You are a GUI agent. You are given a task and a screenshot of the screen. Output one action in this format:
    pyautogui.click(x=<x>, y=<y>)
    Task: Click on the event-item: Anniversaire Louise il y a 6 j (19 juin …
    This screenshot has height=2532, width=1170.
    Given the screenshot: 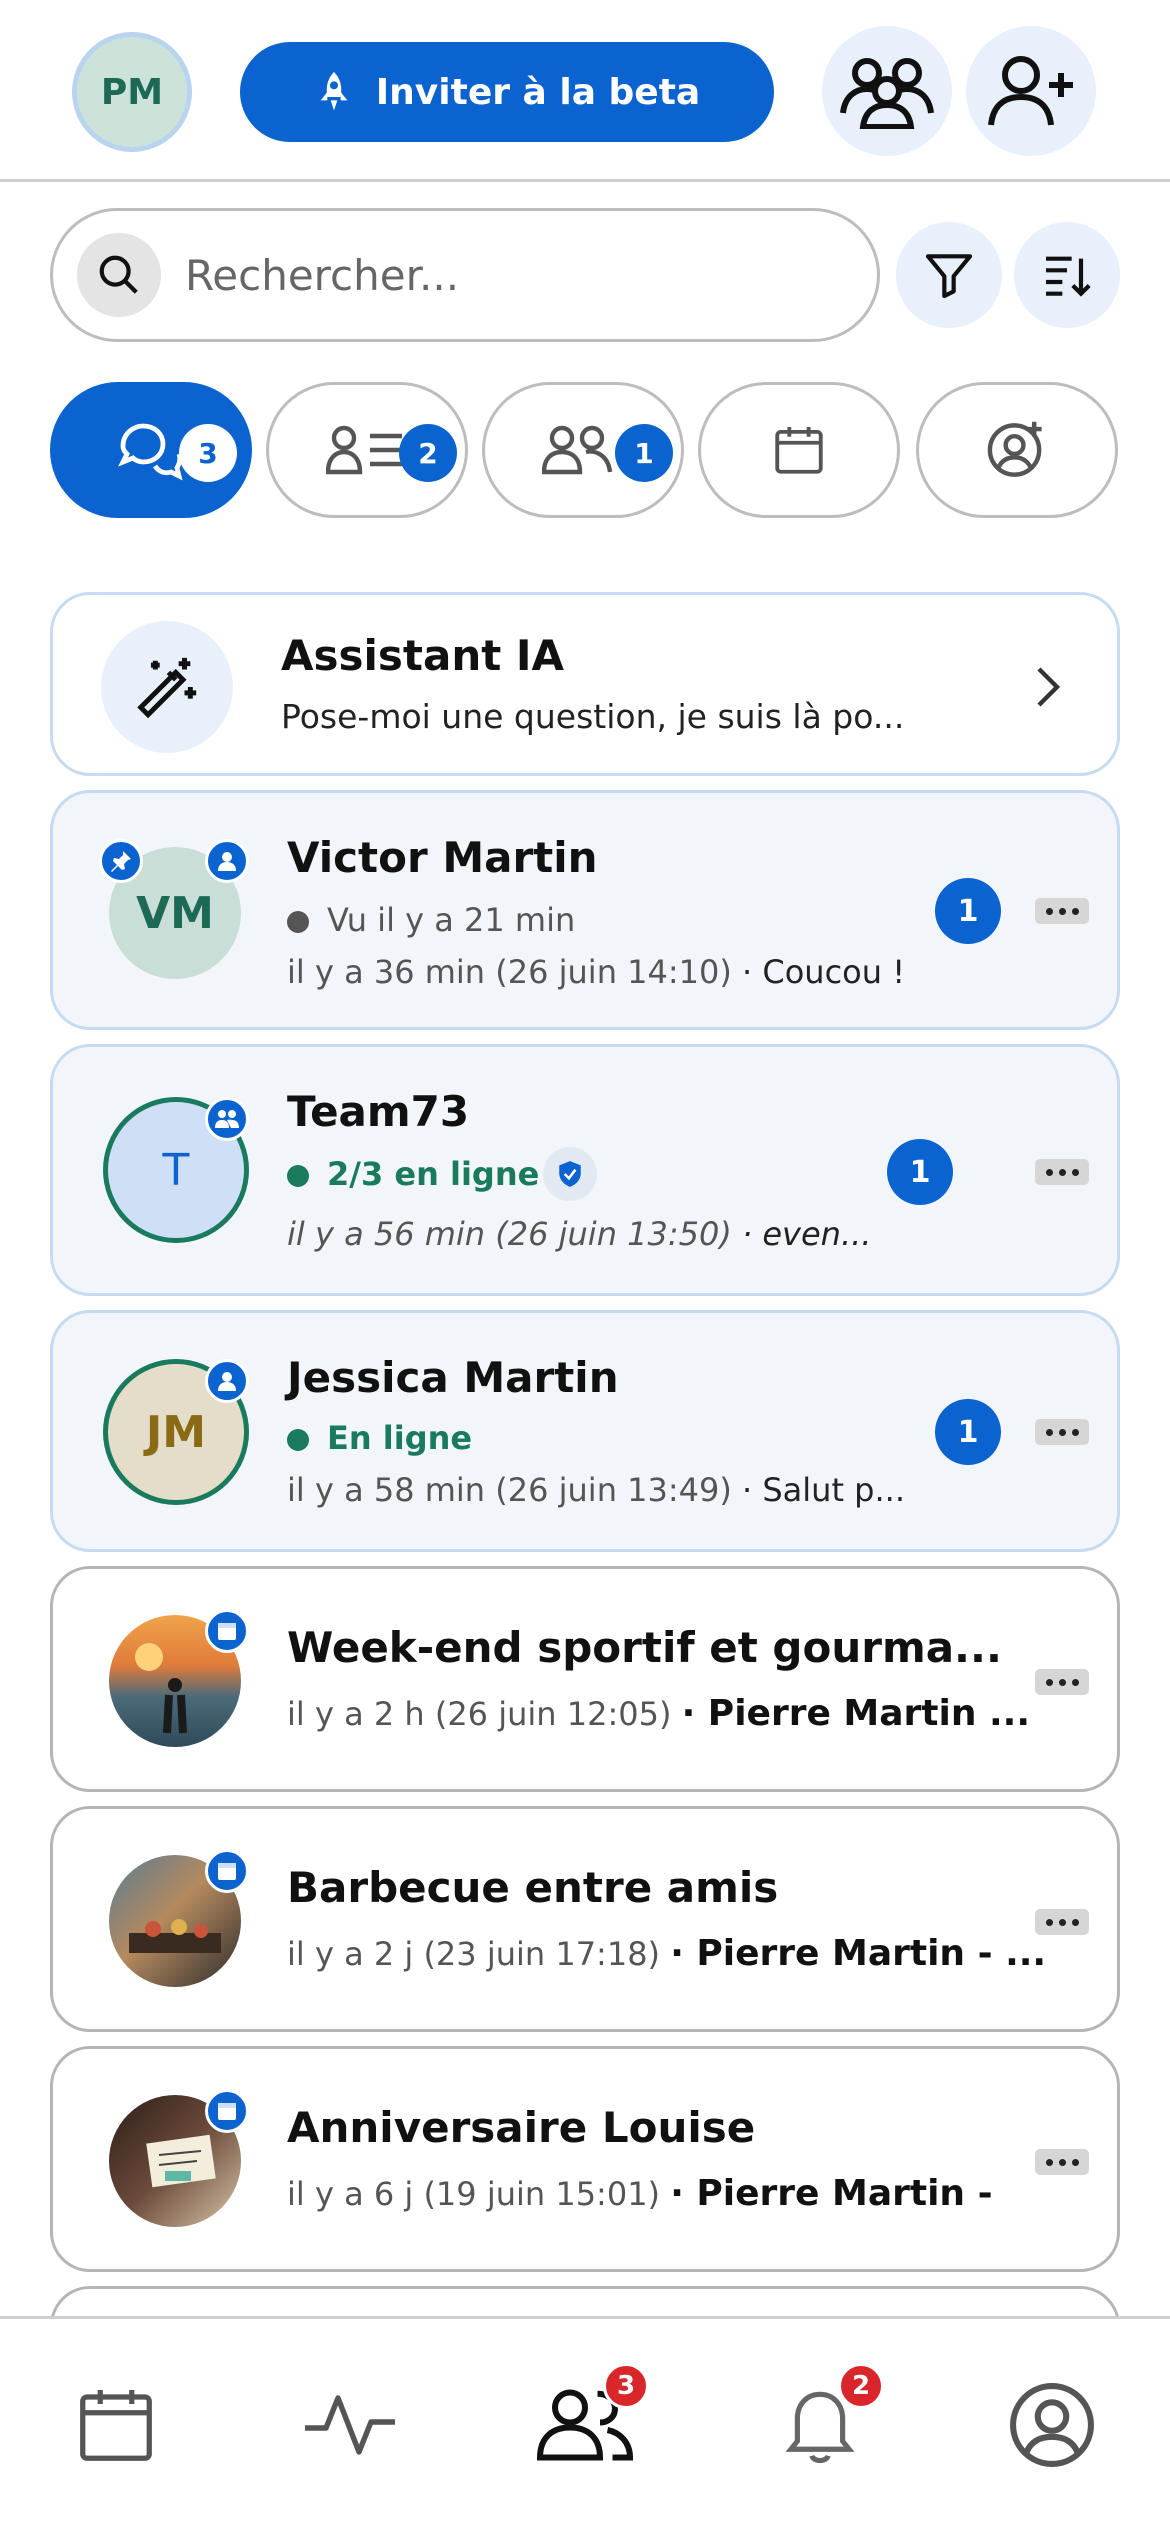 What is the action you would take?
    pyautogui.click(x=585, y=2159)
    